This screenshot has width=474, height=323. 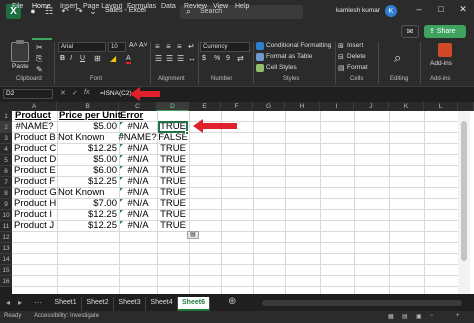 I want to click on cell-d7: TRUE, so click(x=173, y=181).